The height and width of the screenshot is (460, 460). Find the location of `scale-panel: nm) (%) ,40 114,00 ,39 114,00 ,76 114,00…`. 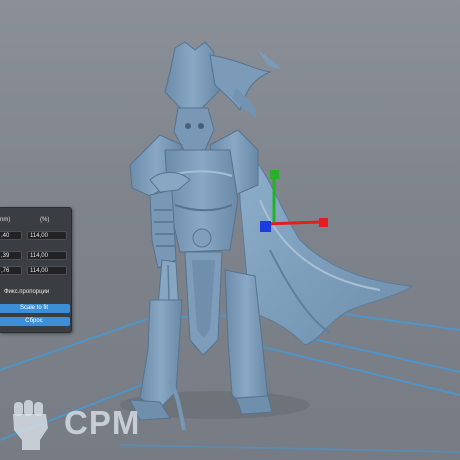

scale-panel: nm) (%) ,40 114,00 ,39 114,00 ,76 114,00… is located at coordinates (36, 270).